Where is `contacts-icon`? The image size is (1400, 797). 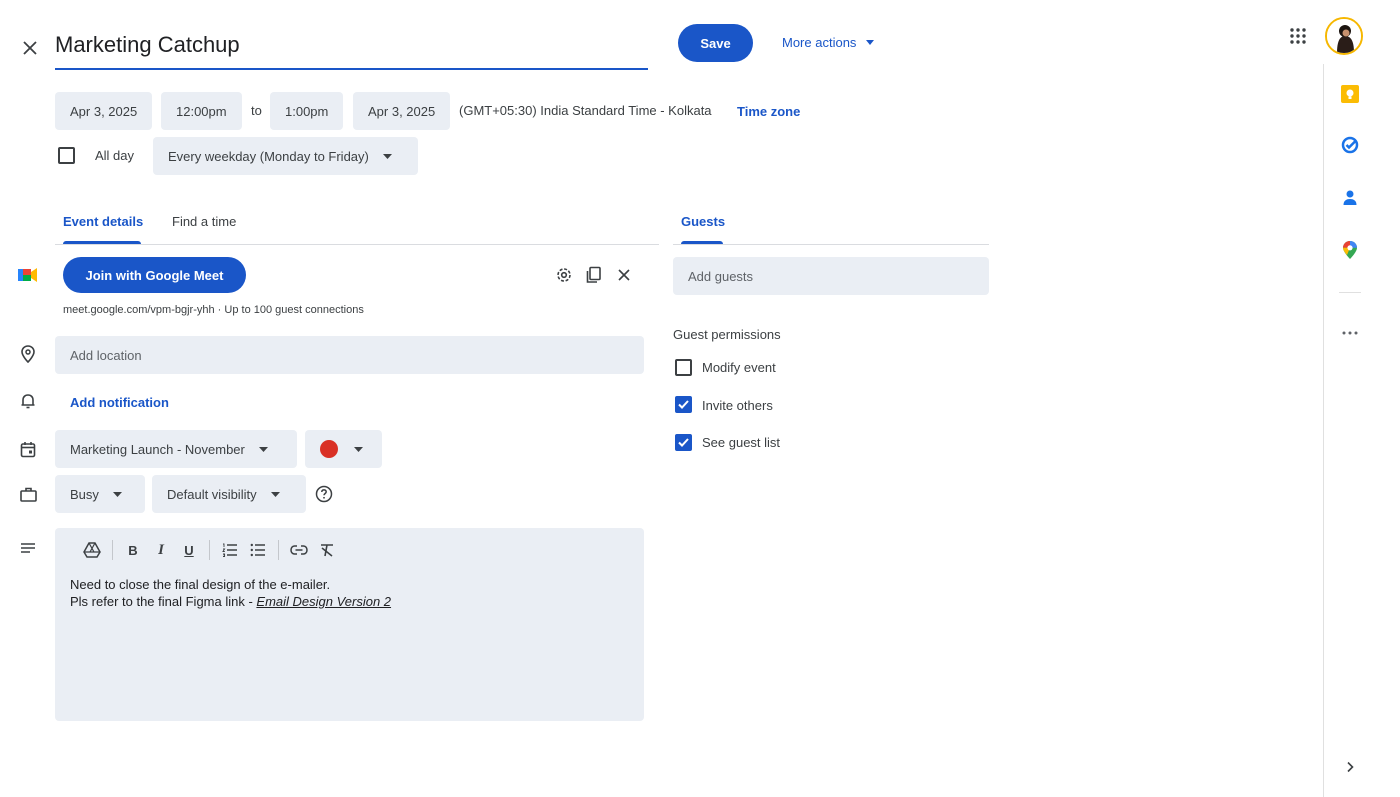
contacts-icon is located at coordinates (1350, 198).